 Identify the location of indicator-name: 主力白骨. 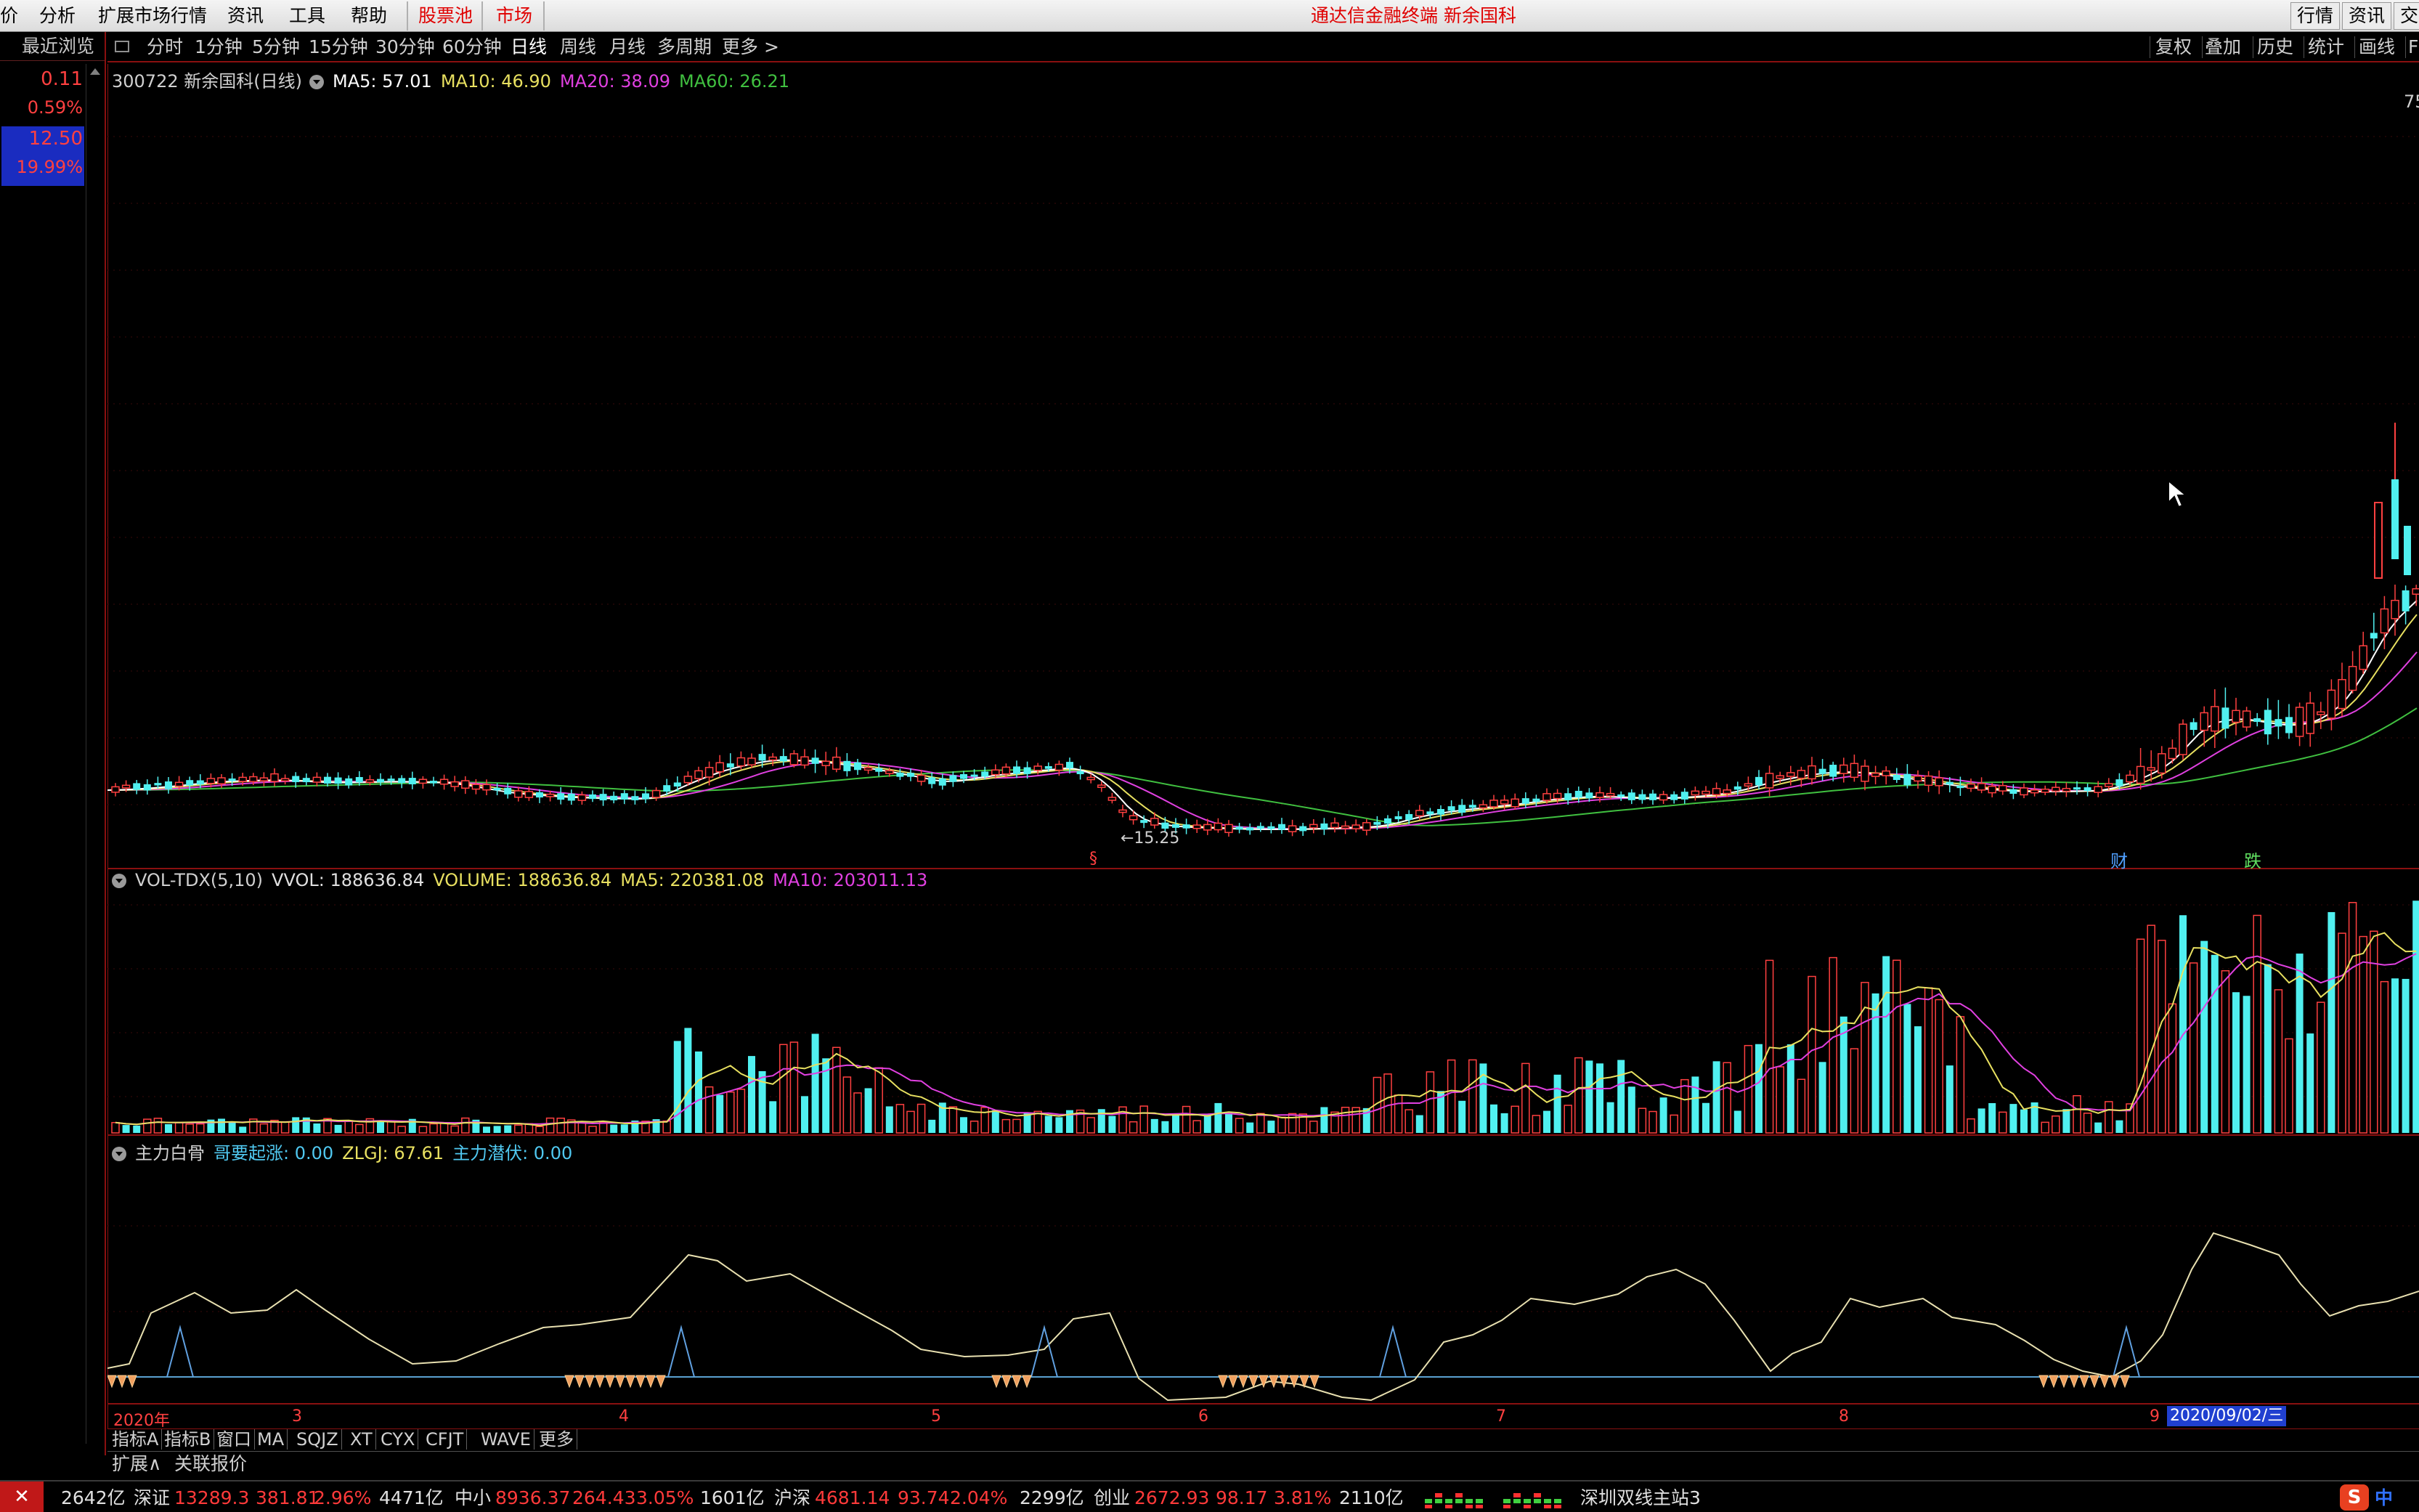
(170, 1153).